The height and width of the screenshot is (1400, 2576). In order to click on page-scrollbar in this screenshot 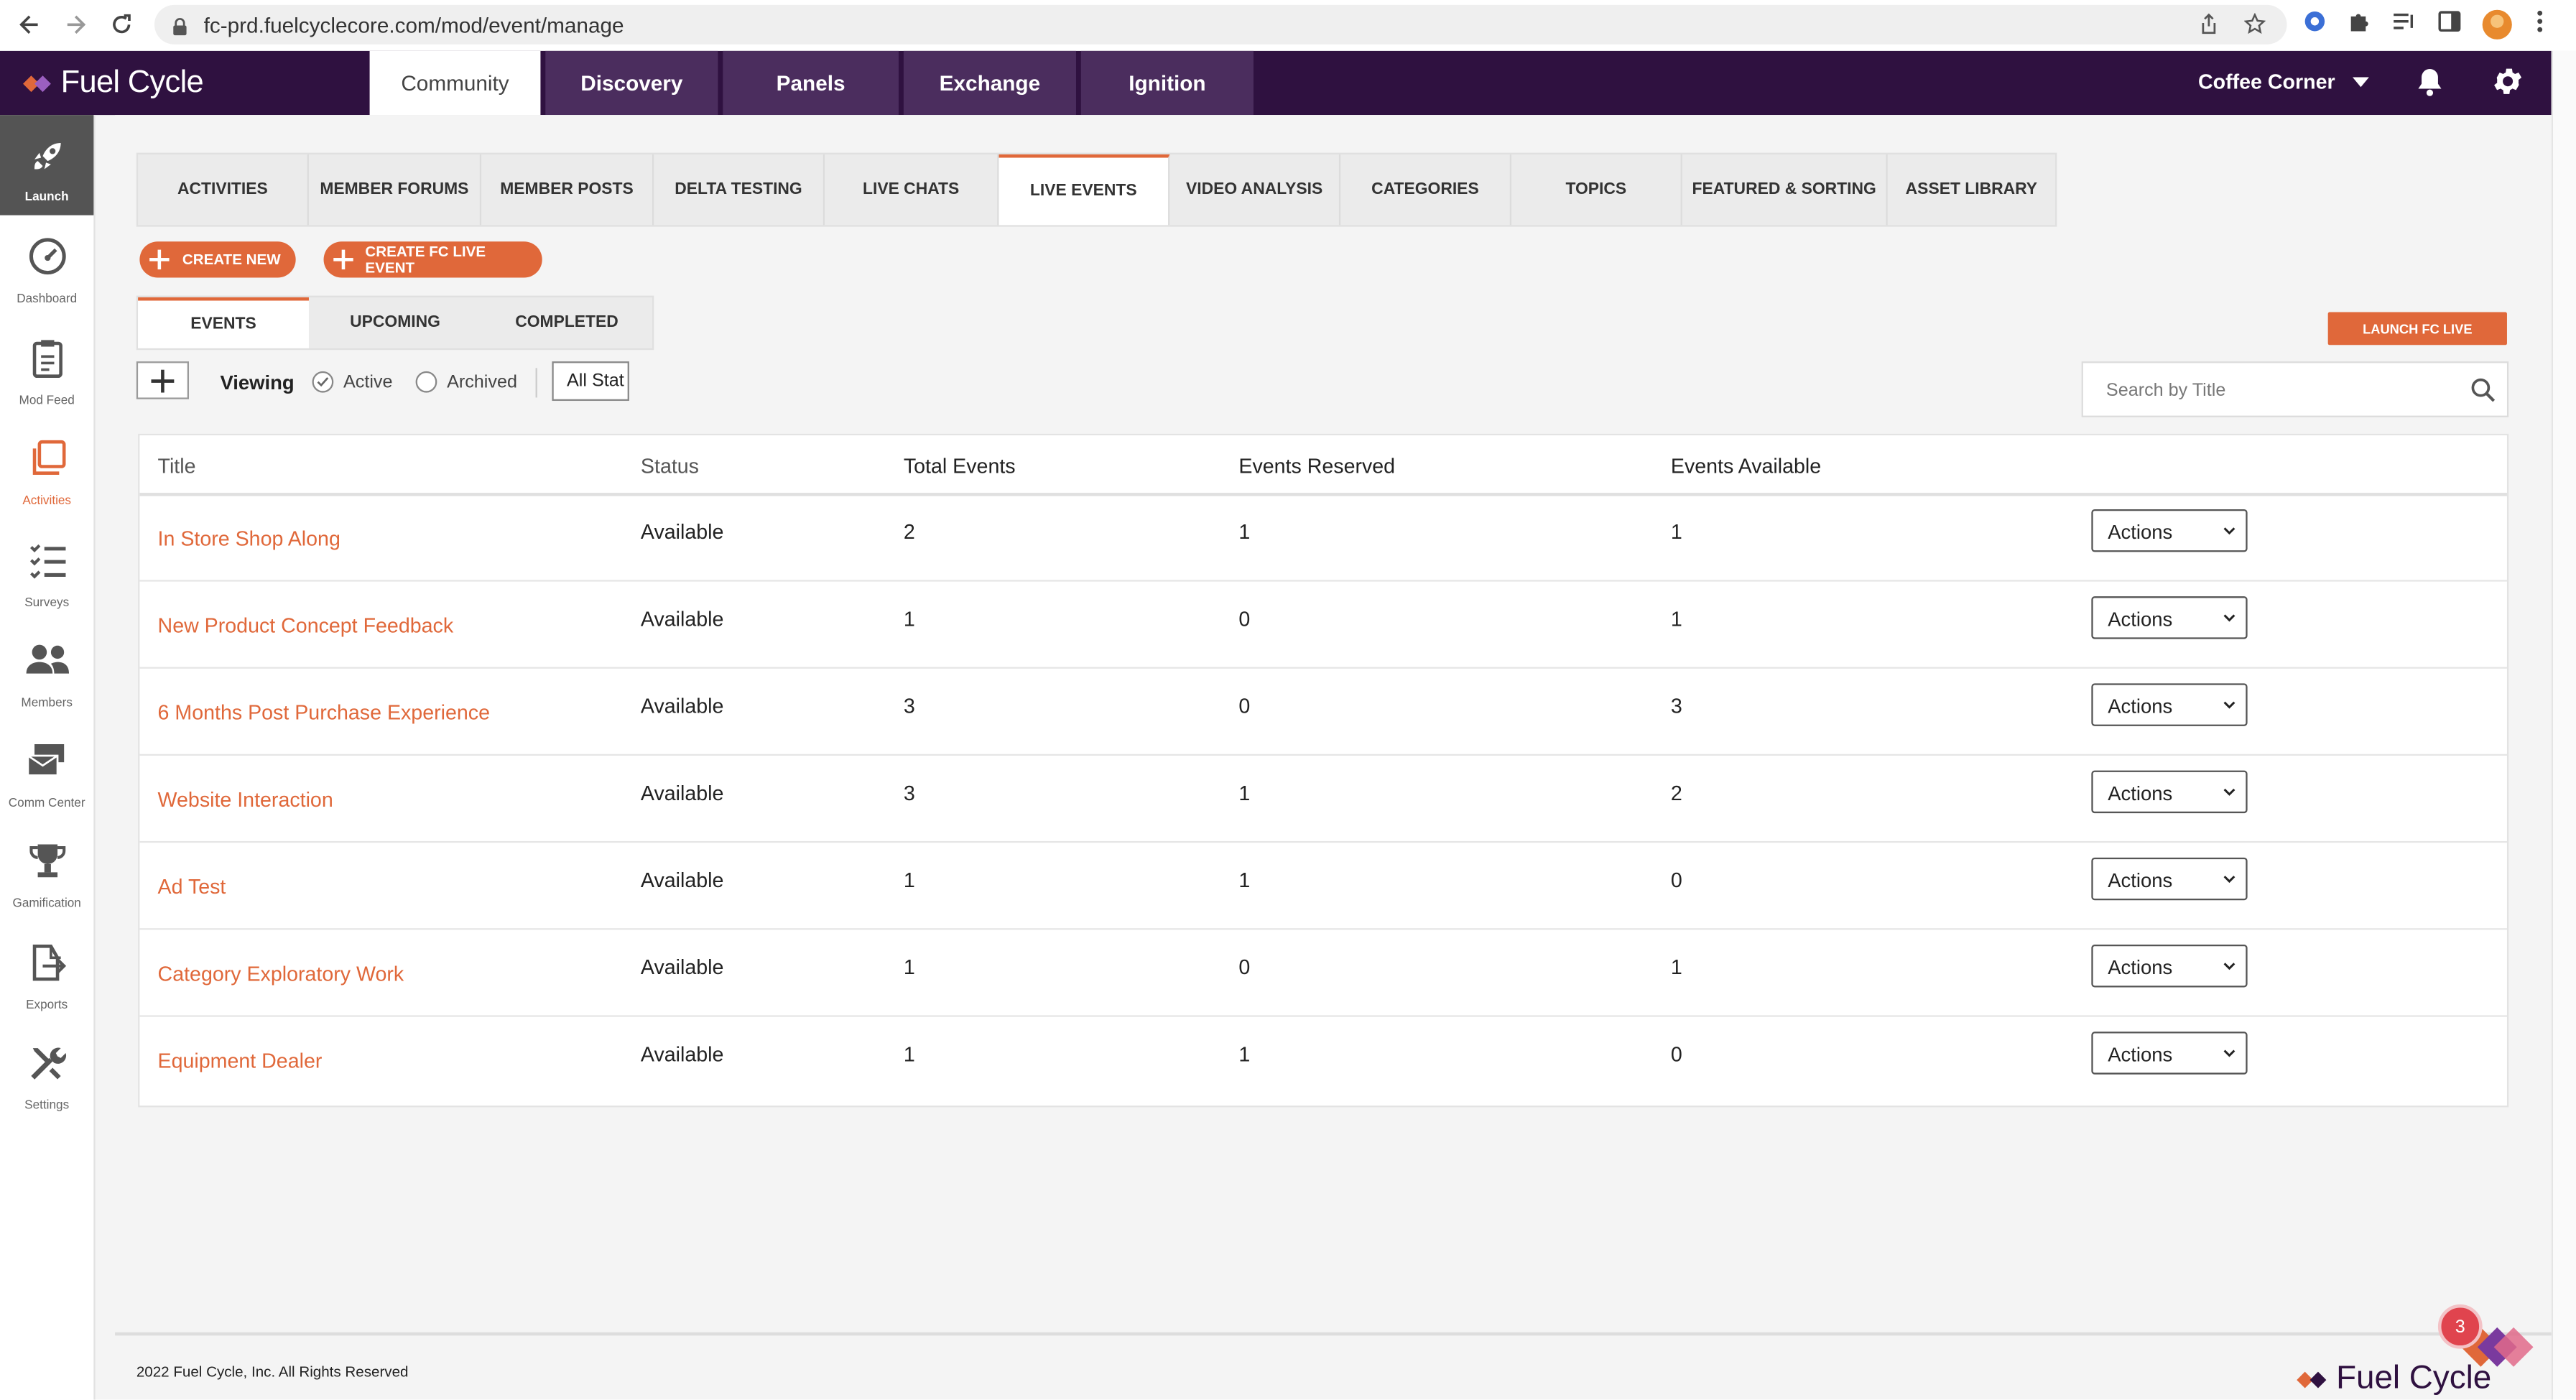, I will do `click(2563, 725)`.